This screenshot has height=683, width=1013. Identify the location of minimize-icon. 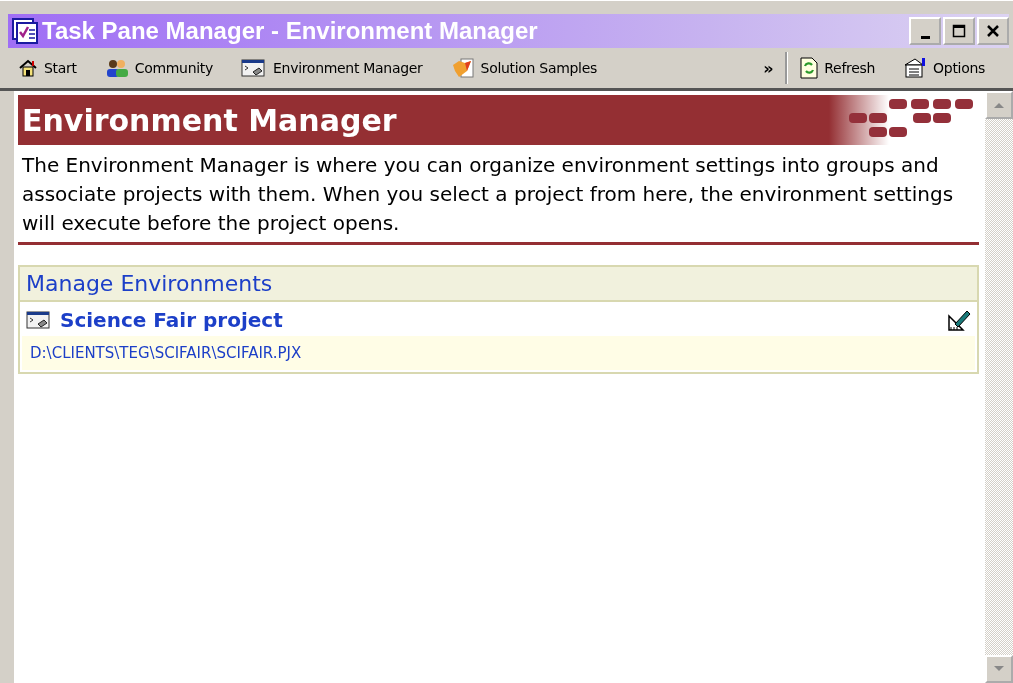
(925, 37).